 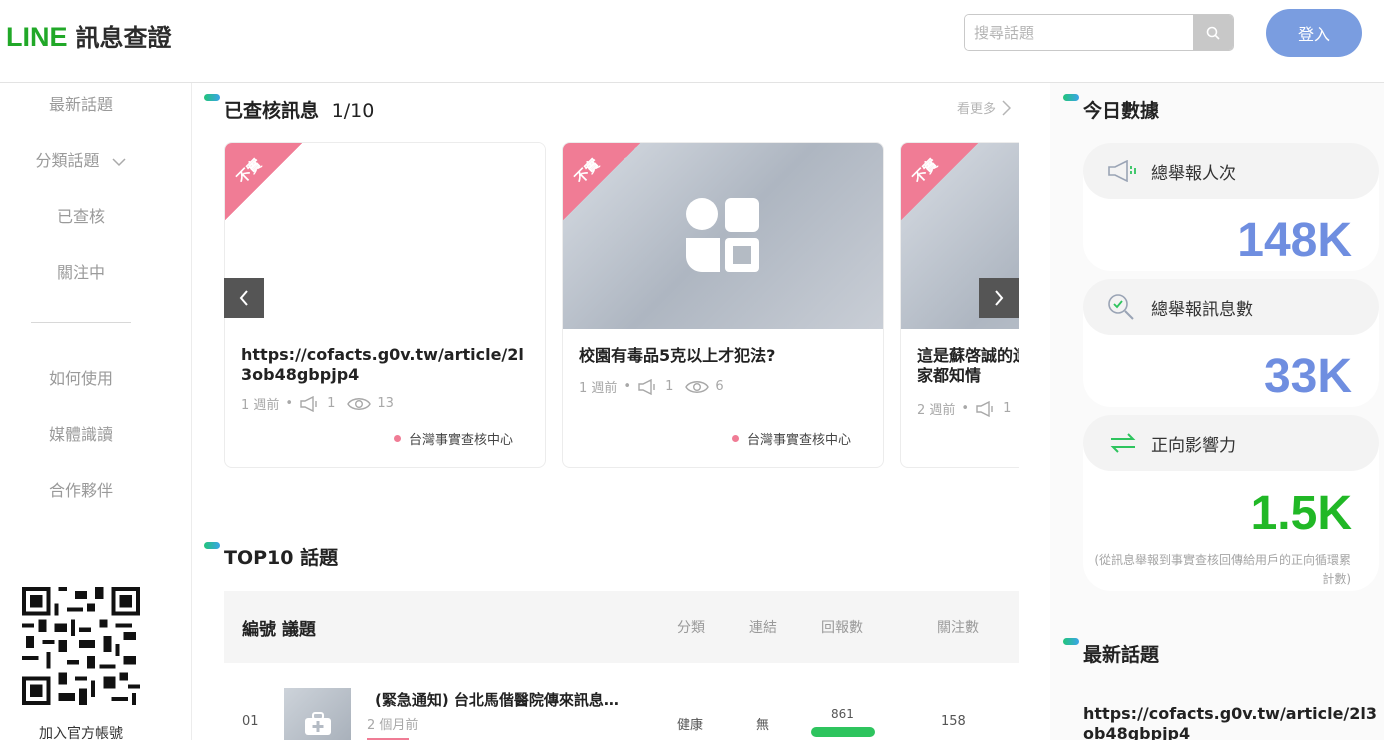 What do you see at coordinates (96, 411) in the screenshot?
I see `left-sidebar: 最新話題 分類話題 已查核 關注中 如何使用 媒體識讀 合作夥伴 加入官方帳號` at bounding box center [96, 411].